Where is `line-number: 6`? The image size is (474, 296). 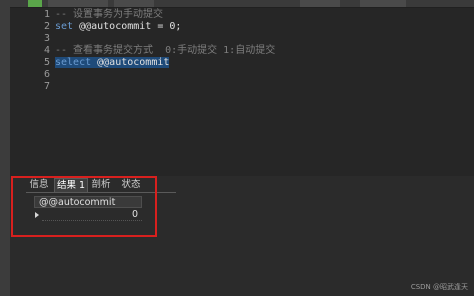 line-number: 6 is located at coordinates (46, 74).